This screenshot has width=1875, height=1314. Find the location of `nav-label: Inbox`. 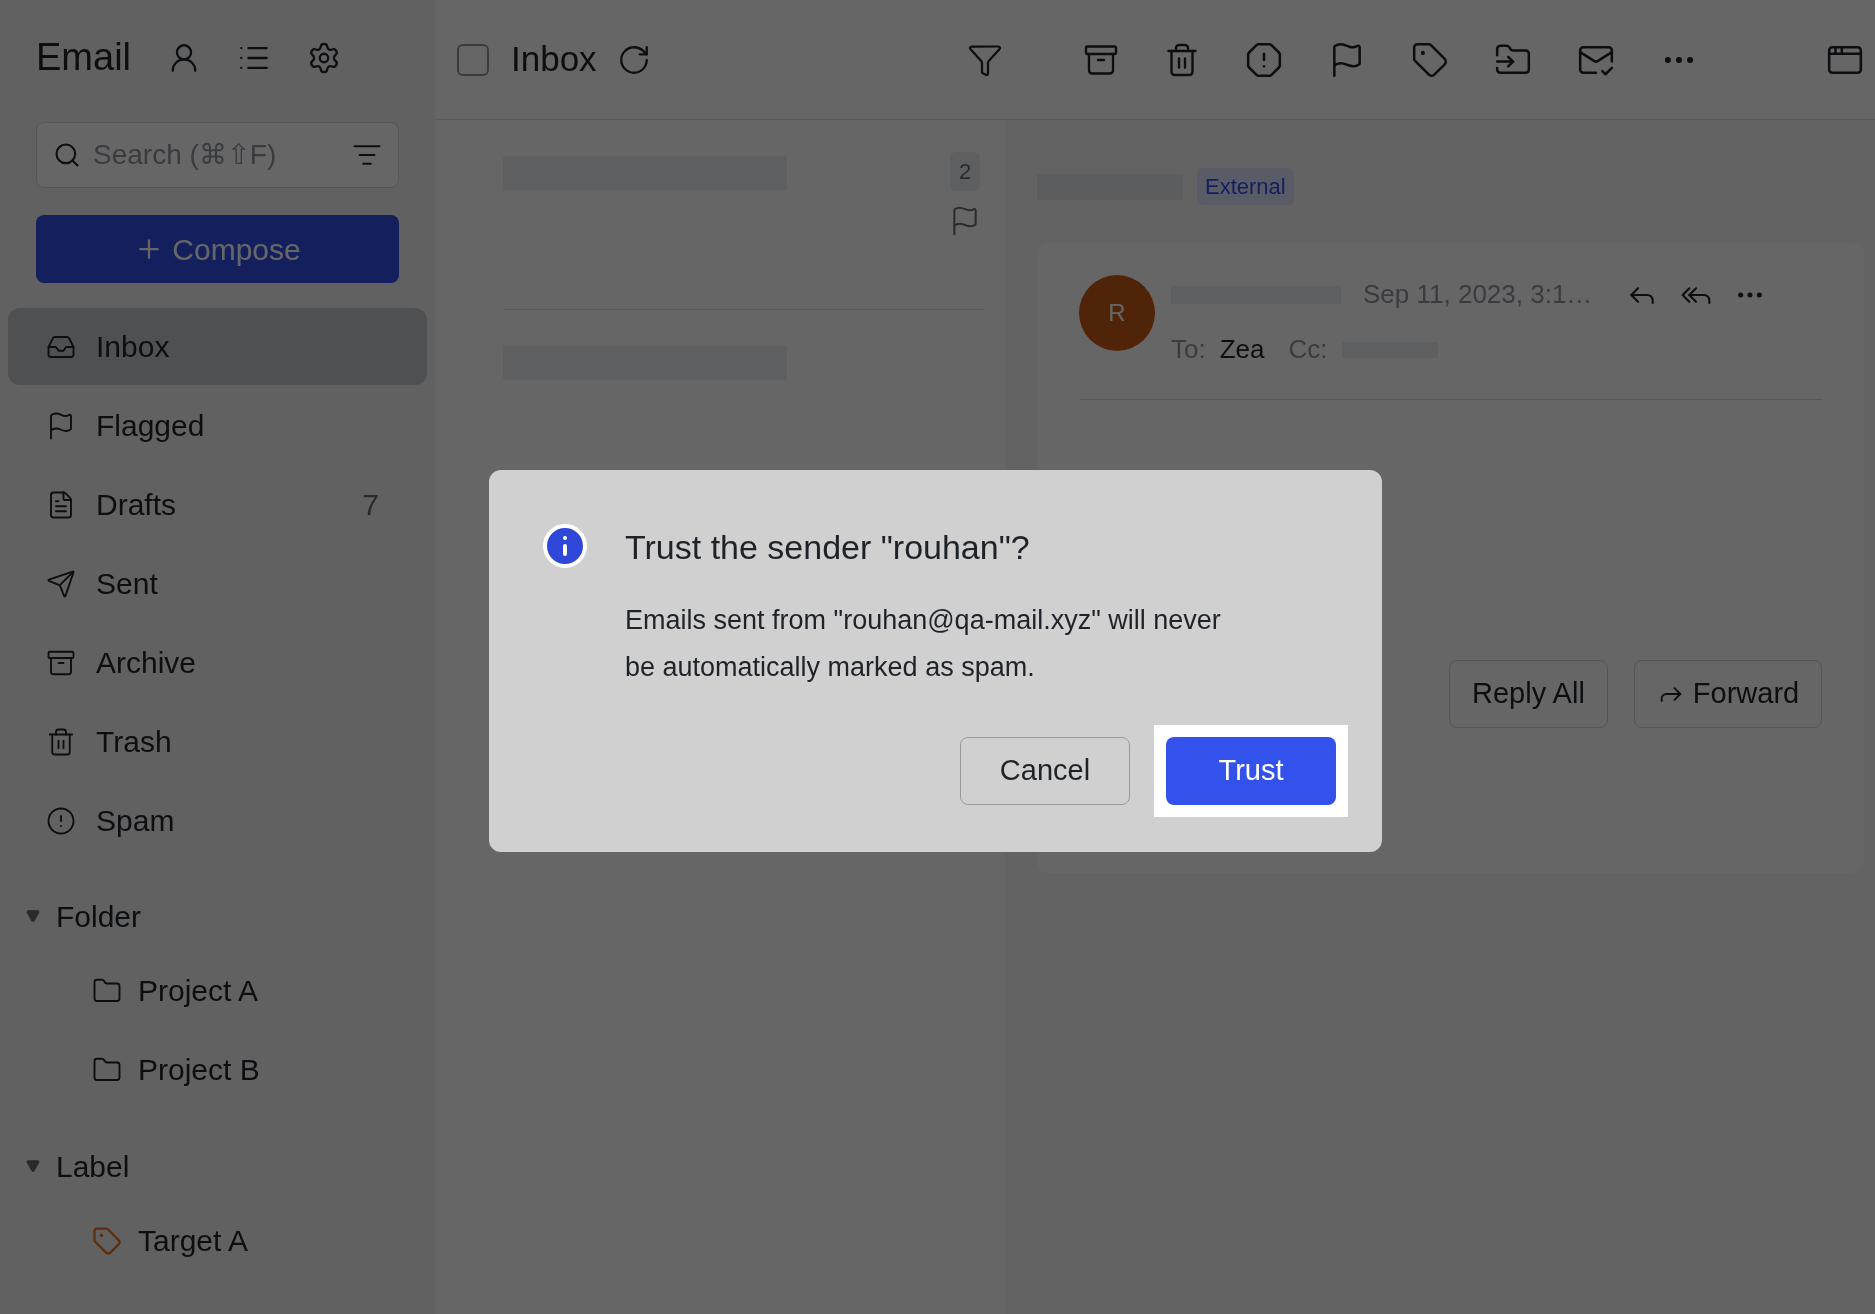

nav-label: Inbox is located at coordinates (133, 347).